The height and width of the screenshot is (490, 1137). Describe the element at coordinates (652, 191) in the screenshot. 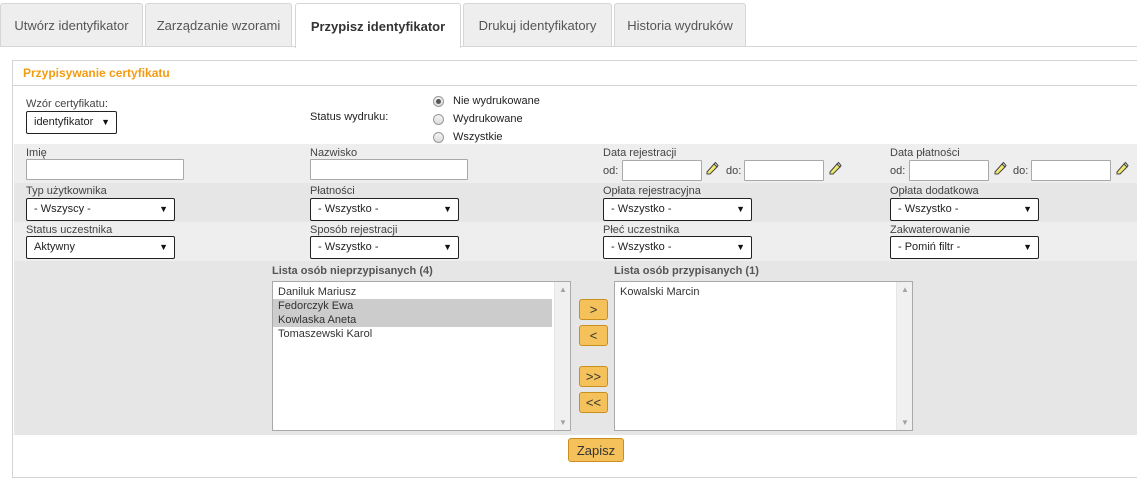

I see `registration-fee-label: Opłata rejestracyjna` at that location.